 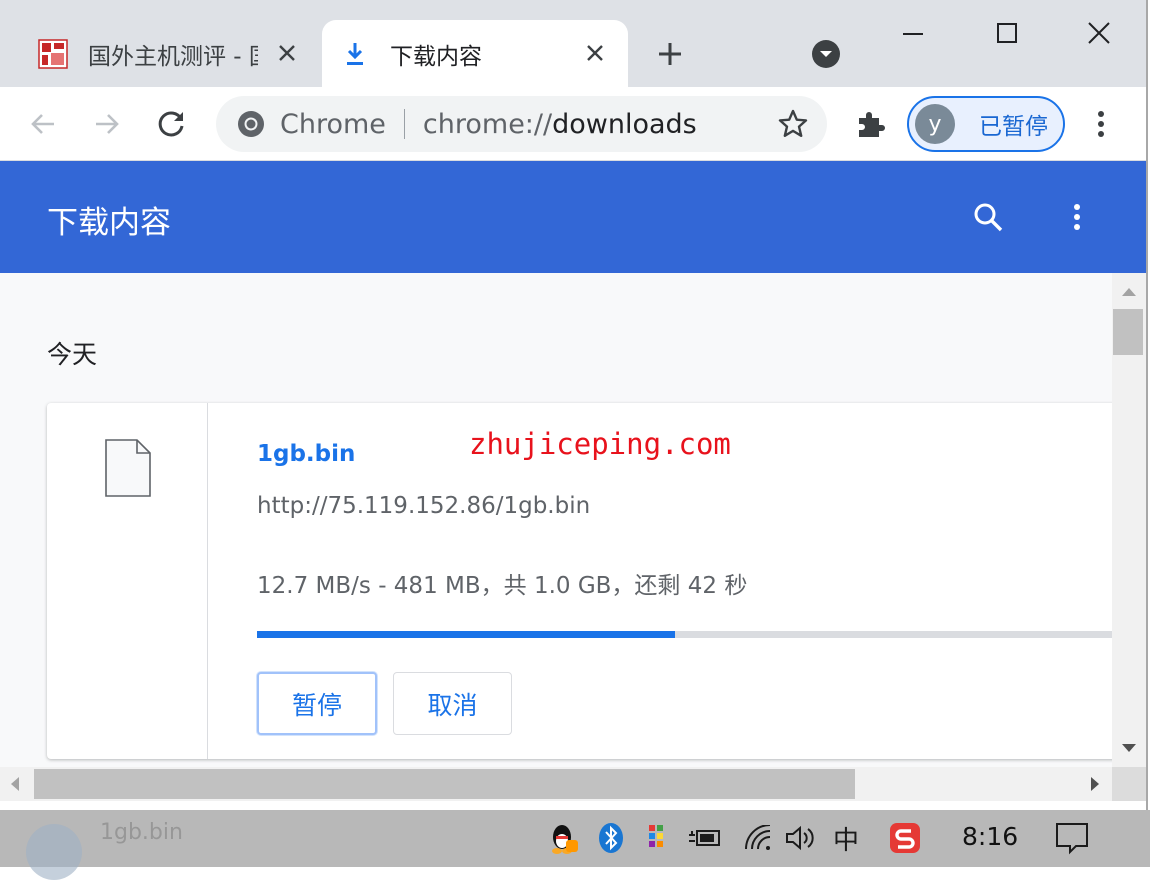 I want to click on scrollbar-corner, so click(x=1129, y=784).